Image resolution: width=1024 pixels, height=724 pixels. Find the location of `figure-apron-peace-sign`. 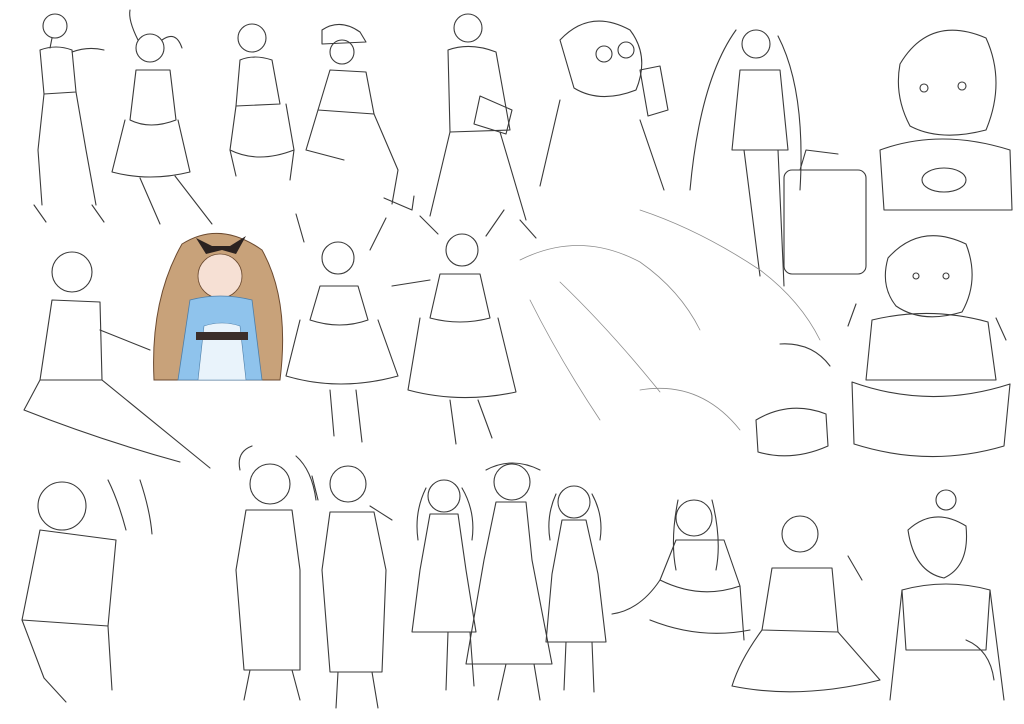

figure-apron-peace-sign is located at coordinates (352, 587).